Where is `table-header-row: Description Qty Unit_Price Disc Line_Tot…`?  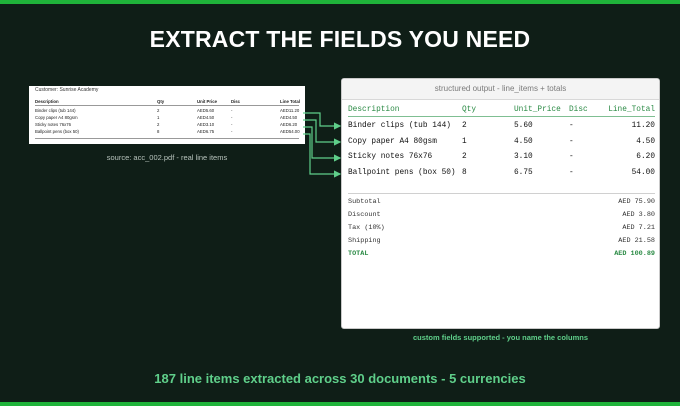 table-header-row: Description Qty Unit_Price Disc Line_Tot… is located at coordinates (501, 110).